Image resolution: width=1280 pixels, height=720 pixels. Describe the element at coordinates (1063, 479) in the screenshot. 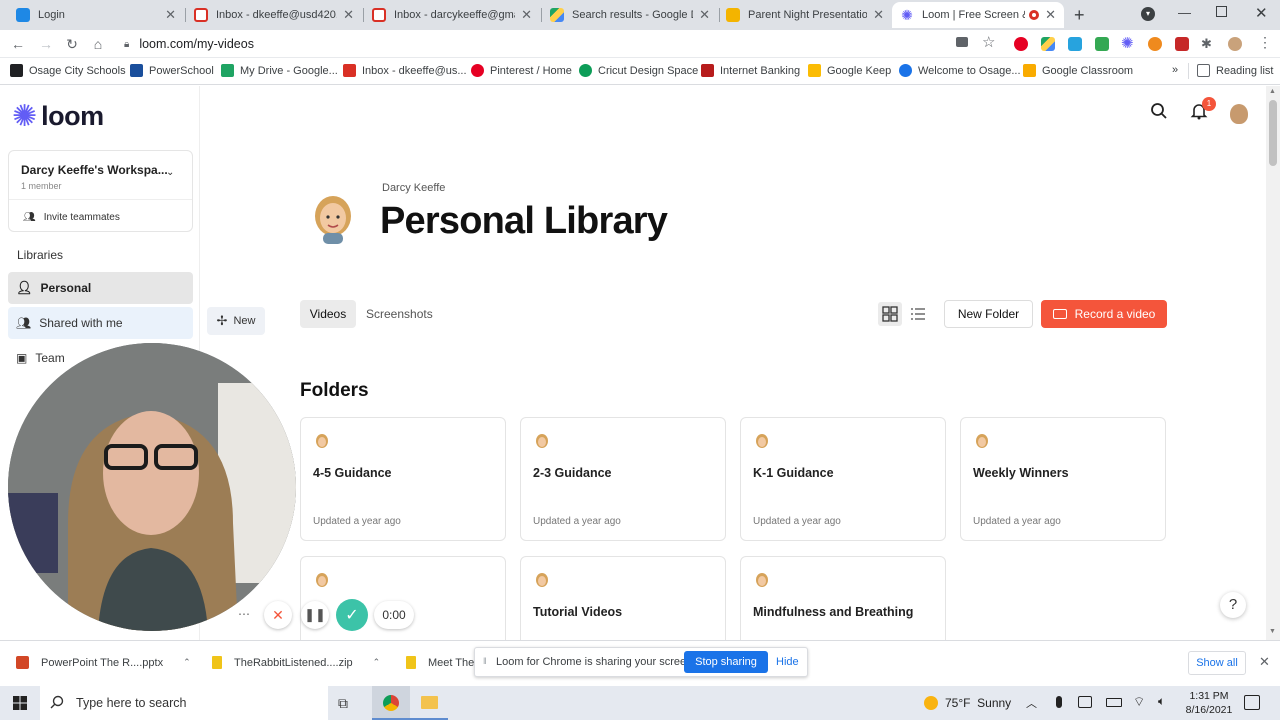

I see `folder-card: Weekly Winners Updated a year ago` at that location.